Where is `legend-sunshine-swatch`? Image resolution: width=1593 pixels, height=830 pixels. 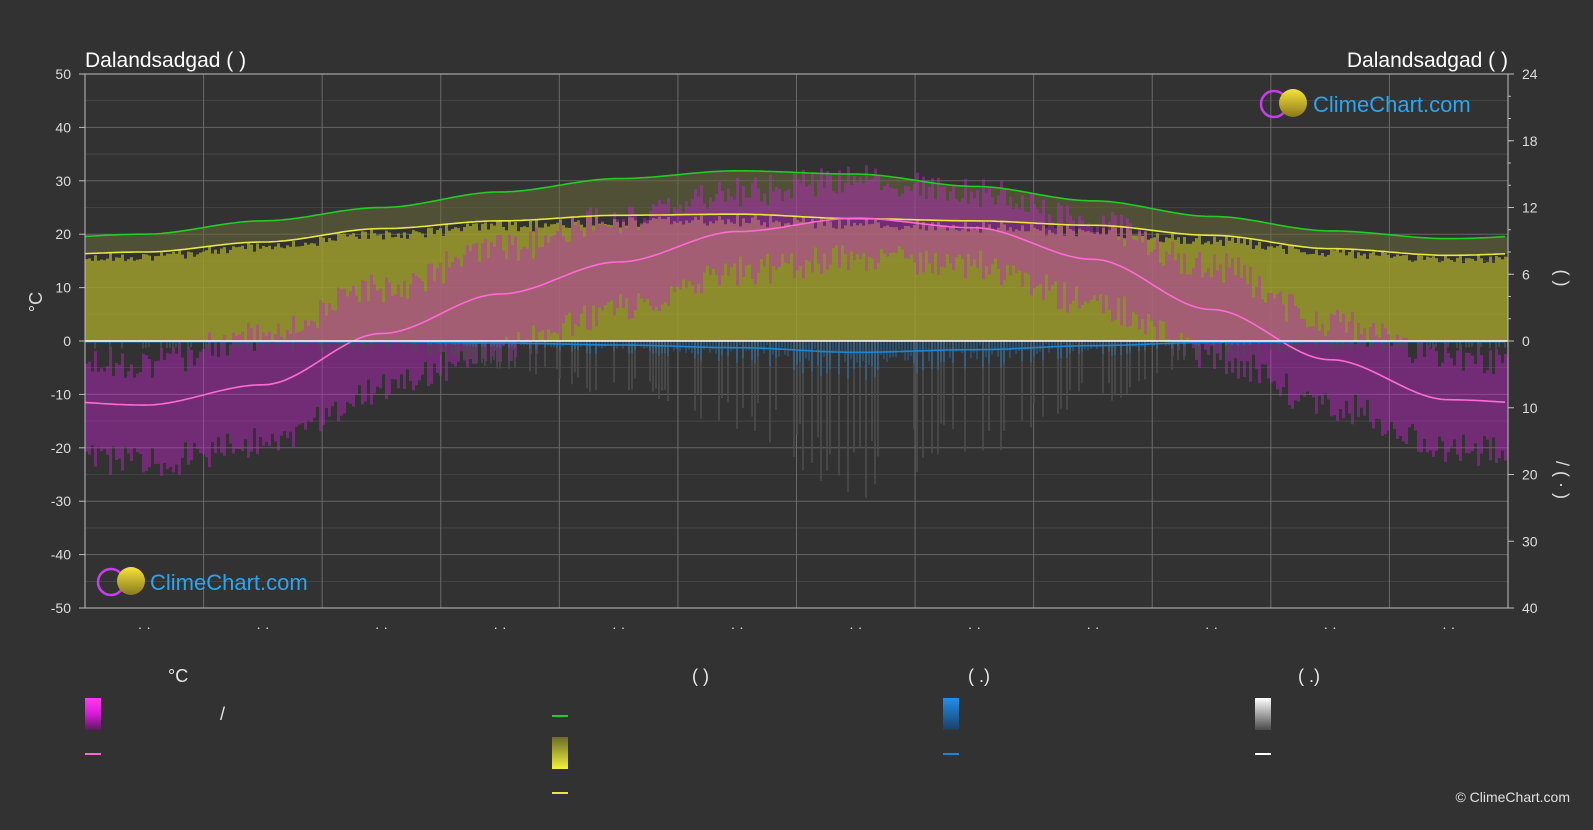 legend-sunshine-swatch is located at coordinates (560, 753).